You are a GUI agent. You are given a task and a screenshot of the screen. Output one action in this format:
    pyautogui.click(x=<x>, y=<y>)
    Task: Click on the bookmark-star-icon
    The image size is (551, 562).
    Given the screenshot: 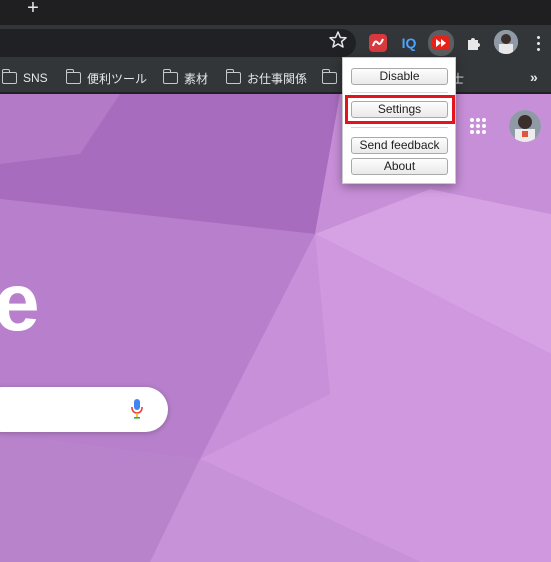 What is the action you would take?
    pyautogui.click(x=338, y=40)
    